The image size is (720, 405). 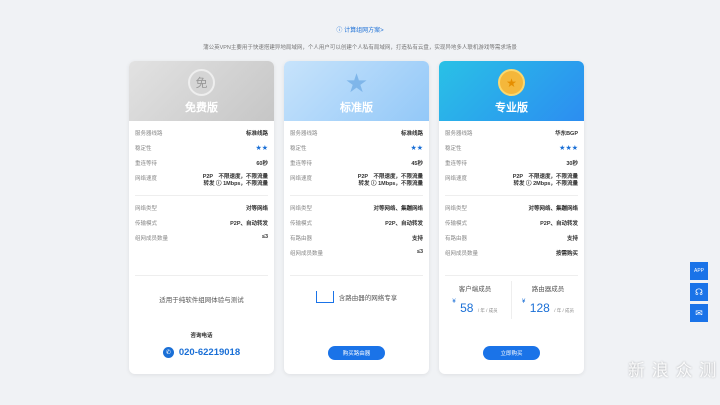 What do you see at coordinates (475, 289) in the screenshot?
I see `price-label: 客户端成员` at bounding box center [475, 289].